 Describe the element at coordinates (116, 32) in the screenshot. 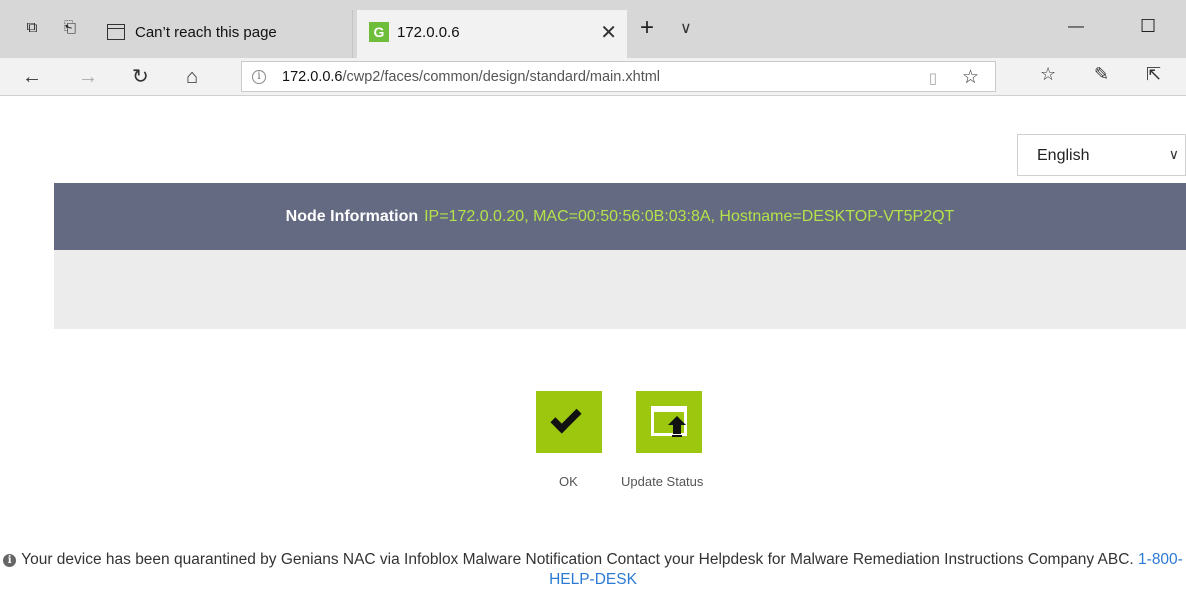

I see `page-icon` at that location.